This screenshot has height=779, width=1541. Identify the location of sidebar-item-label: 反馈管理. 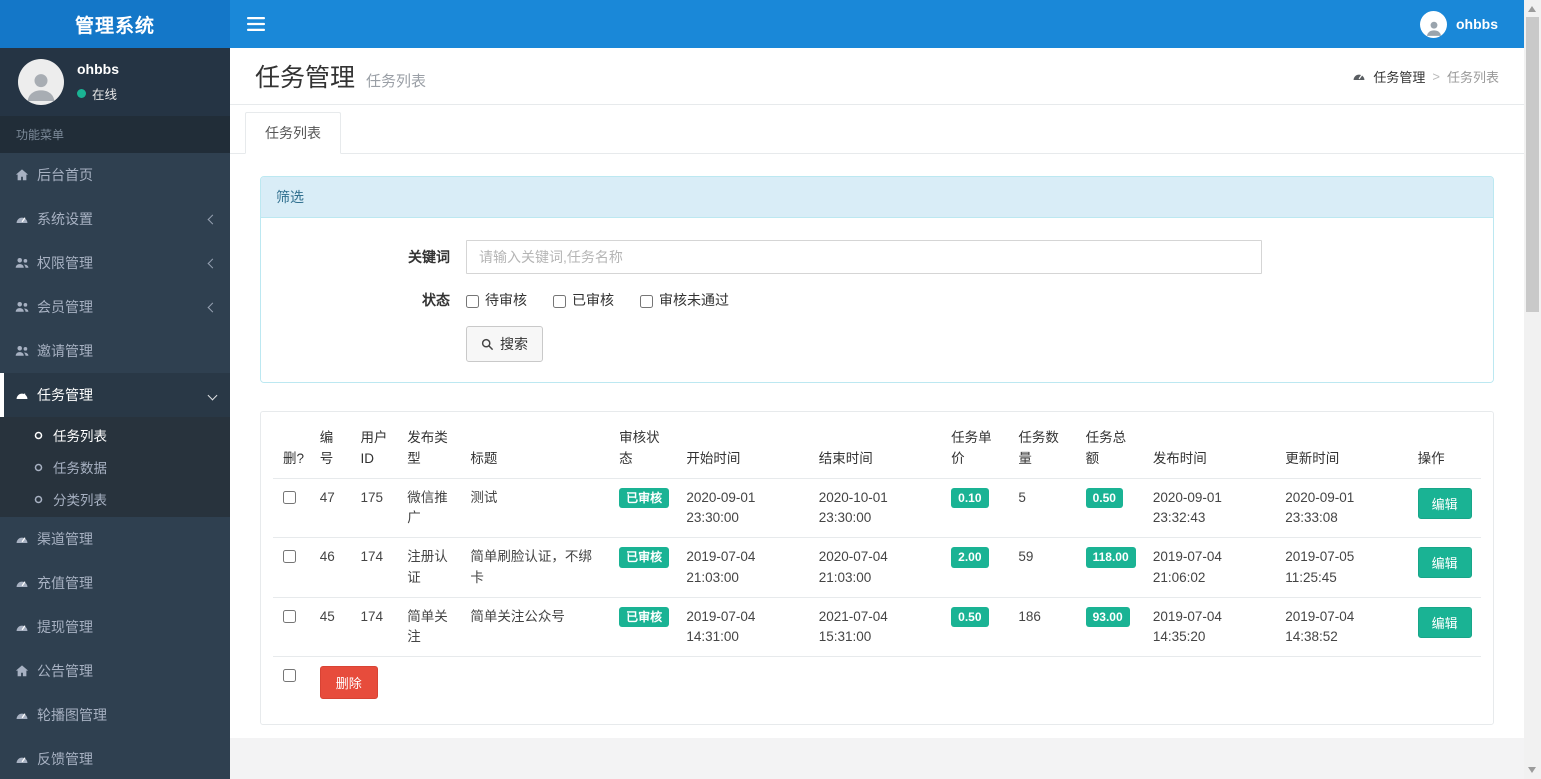
(65, 759).